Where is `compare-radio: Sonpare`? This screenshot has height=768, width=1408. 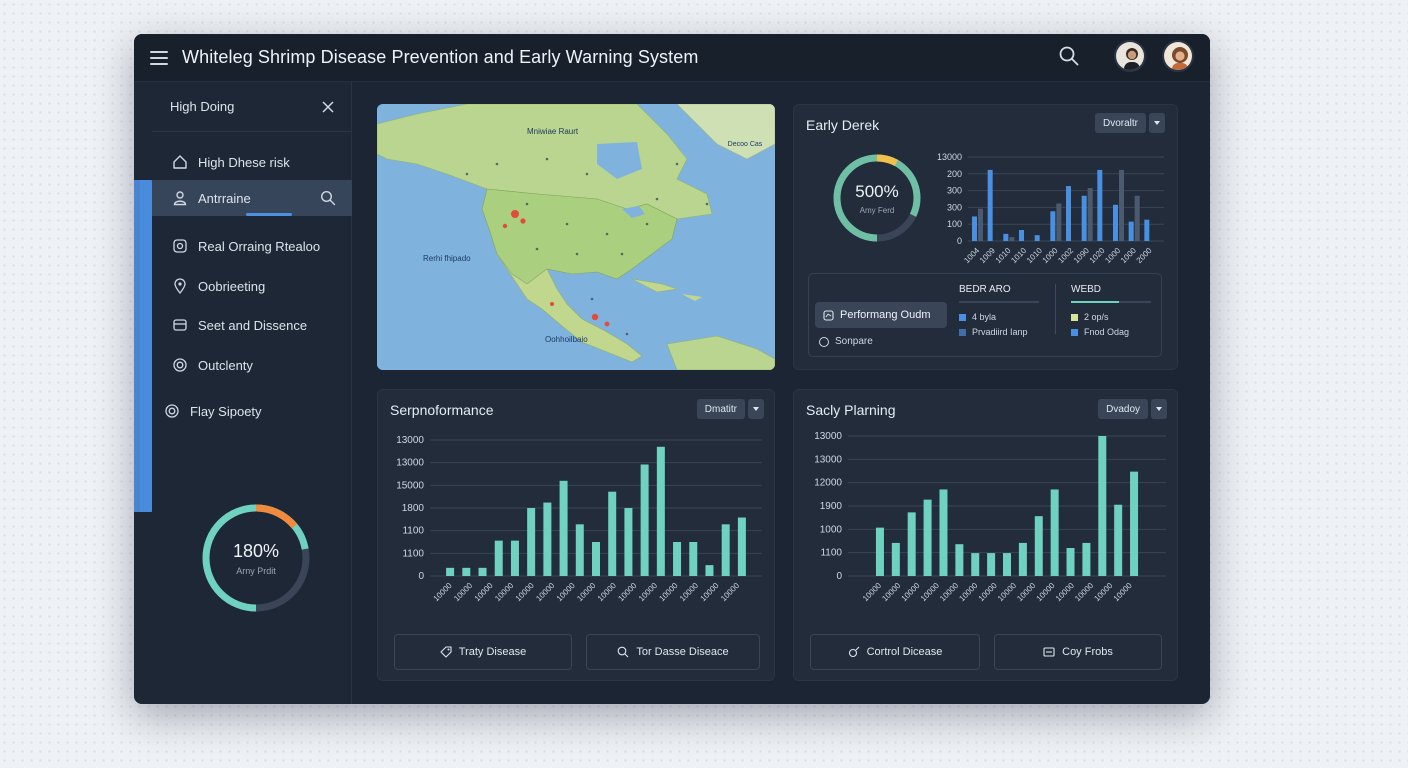
compare-radio: Sonpare is located at coordinates (846, 341).